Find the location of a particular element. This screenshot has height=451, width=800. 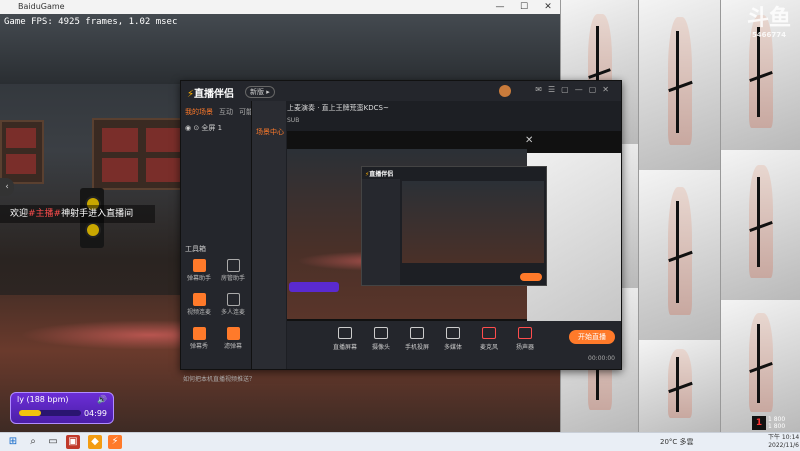

bottom-action: 直播屏幕 is located at coordinates (345, 339).